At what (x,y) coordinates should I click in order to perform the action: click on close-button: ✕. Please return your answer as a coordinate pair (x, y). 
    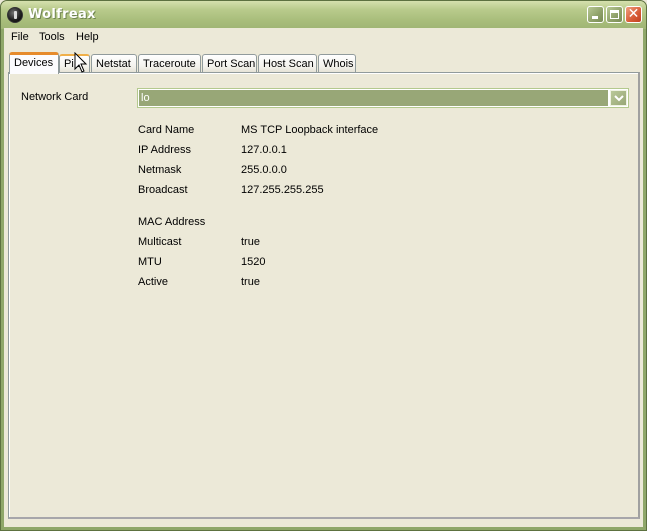
    Looking at the image, I should click on (633, 14).